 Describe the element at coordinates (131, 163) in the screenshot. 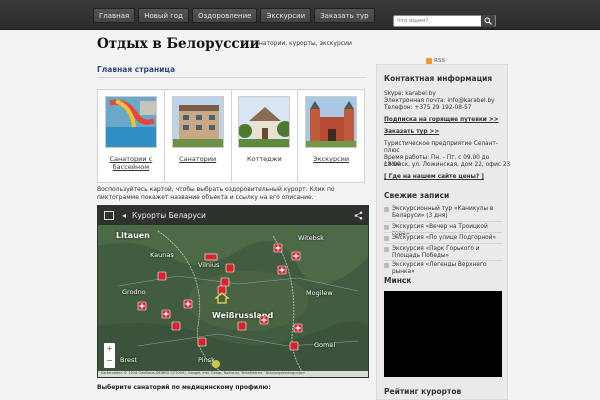

I see `tile-label: Санатории с бассейном` at that location.